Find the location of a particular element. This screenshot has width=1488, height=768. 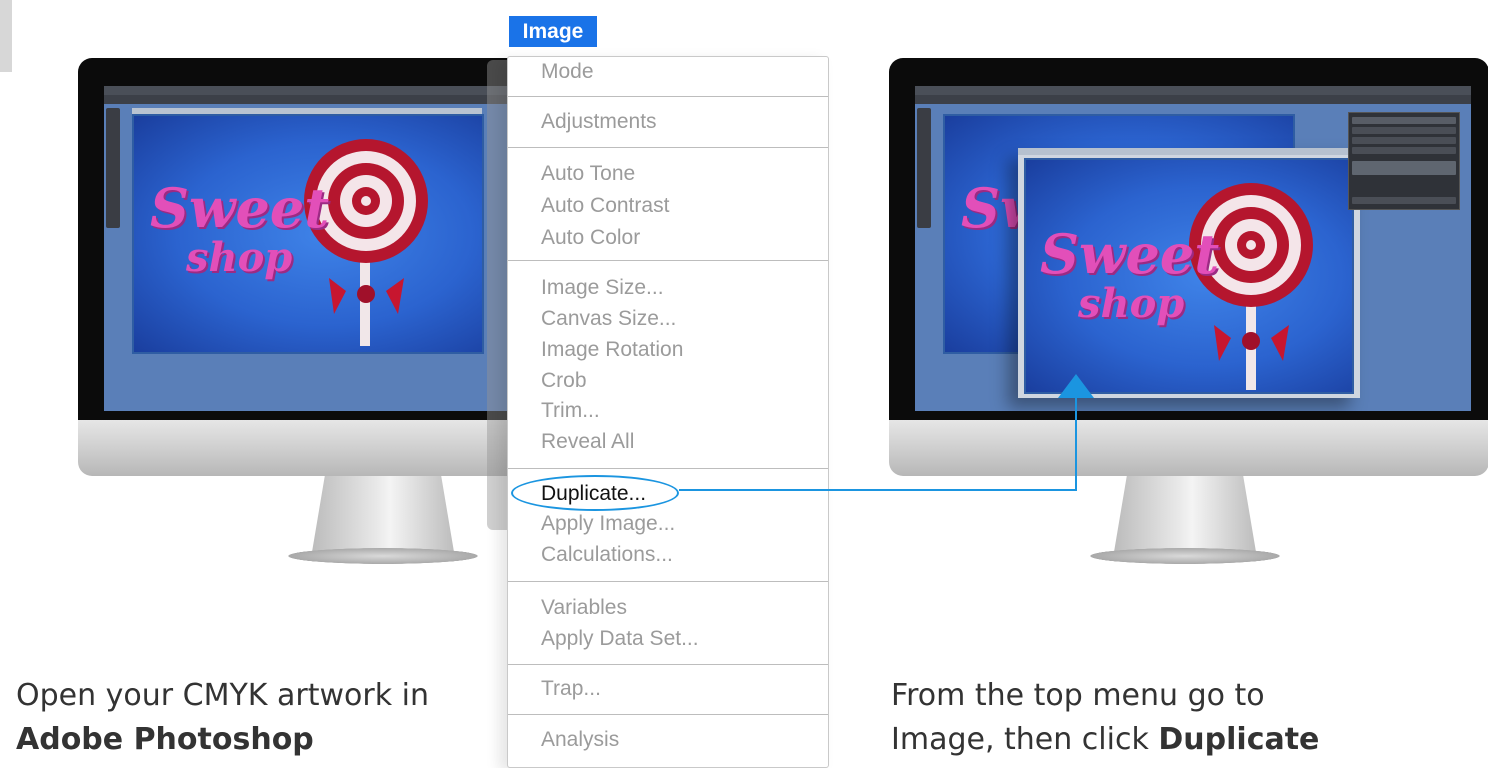

left-caption-bold: Adobe Photoshop is located at coordinates (165, 739).